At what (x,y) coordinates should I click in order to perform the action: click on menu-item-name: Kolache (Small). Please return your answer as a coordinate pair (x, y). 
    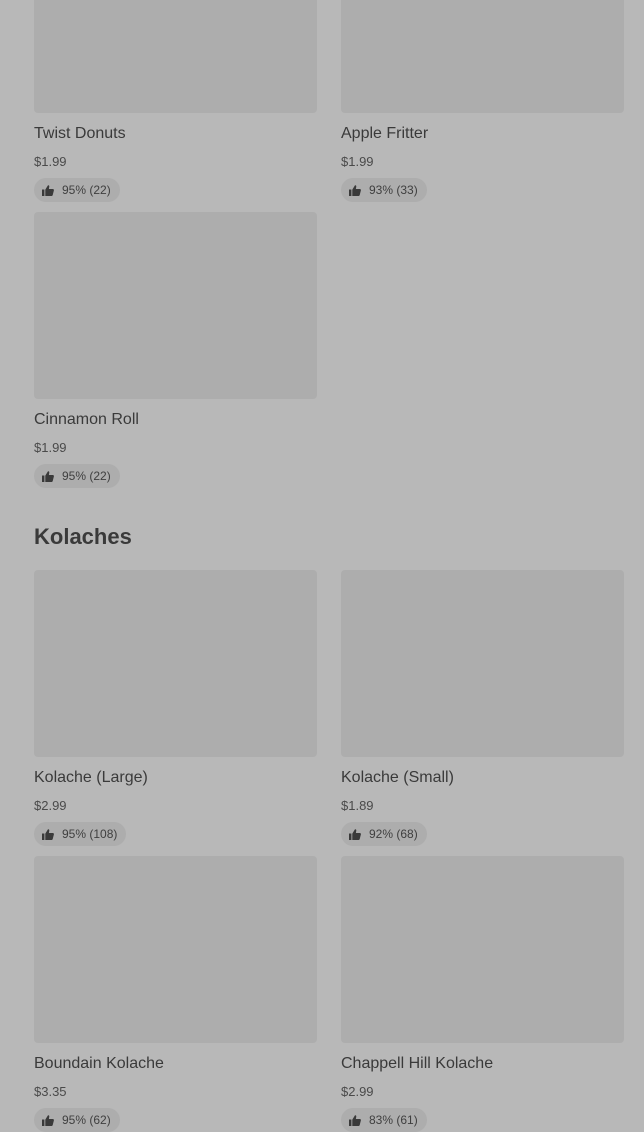
    Looking at the image, I should click on (397, 777).